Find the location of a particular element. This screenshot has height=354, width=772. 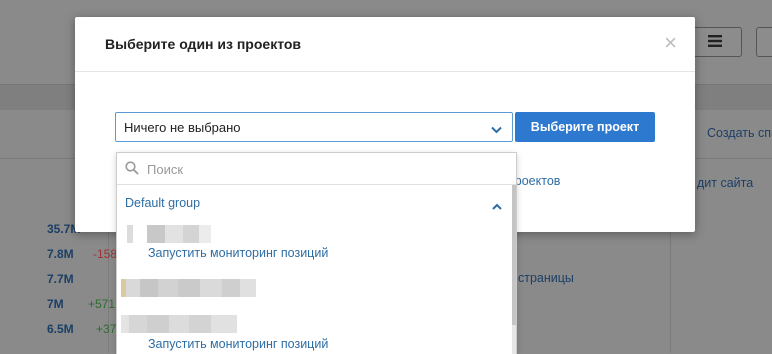

project-select-value: Ничего не выбрано is located at coordinates (182, 127).